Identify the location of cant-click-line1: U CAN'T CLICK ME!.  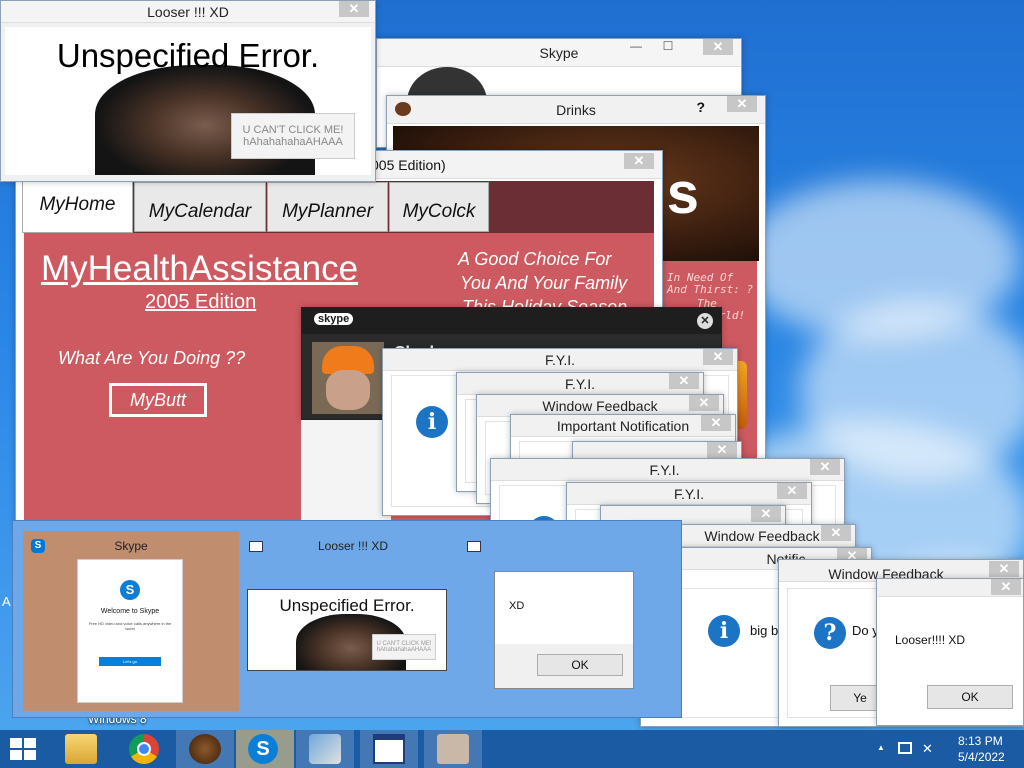
(293, 130).